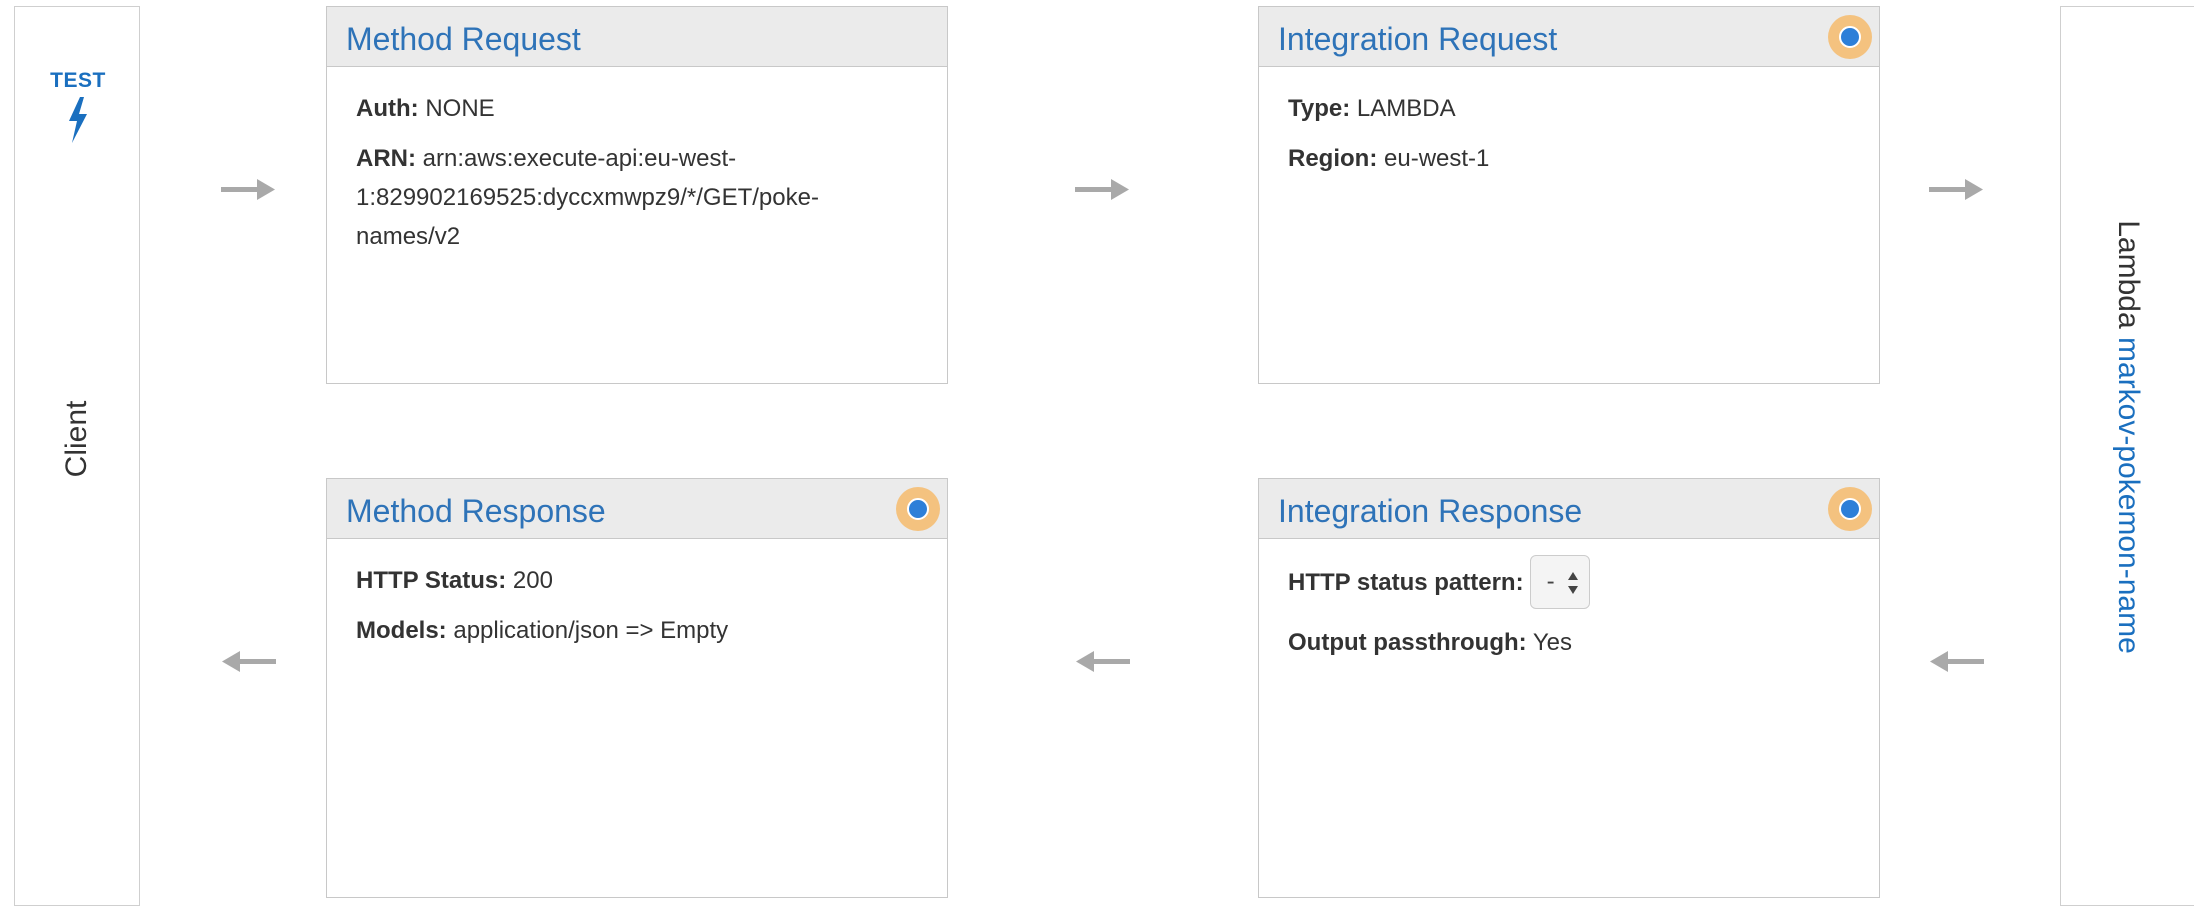  What do you see at coordinates (637, 108) in the screenshot?
I see `auth-row: Auth: NONE` at bounding box center [637, 108].